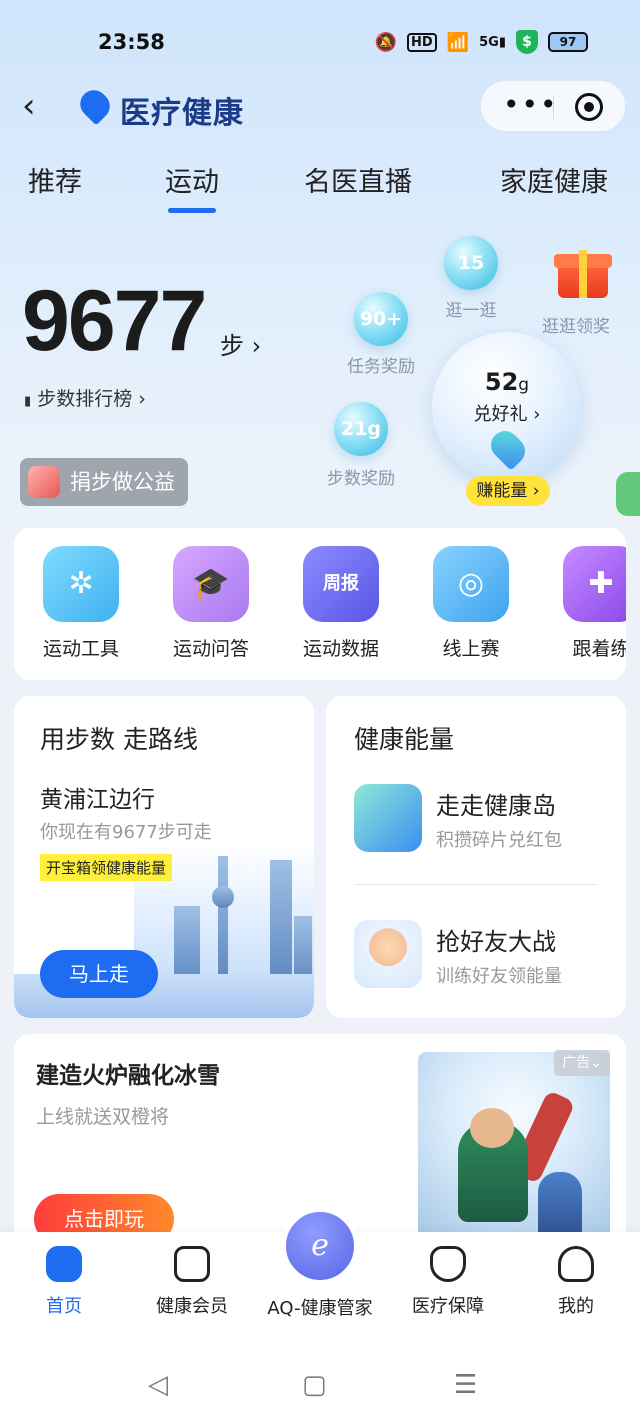 The width and height of the screenshot is (640, 1422). I want to click on app-logo-icon, so click(95, 105).